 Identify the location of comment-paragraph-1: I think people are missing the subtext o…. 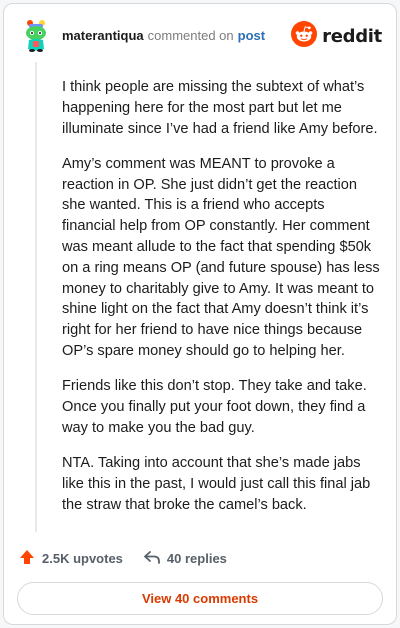
(220, 108).